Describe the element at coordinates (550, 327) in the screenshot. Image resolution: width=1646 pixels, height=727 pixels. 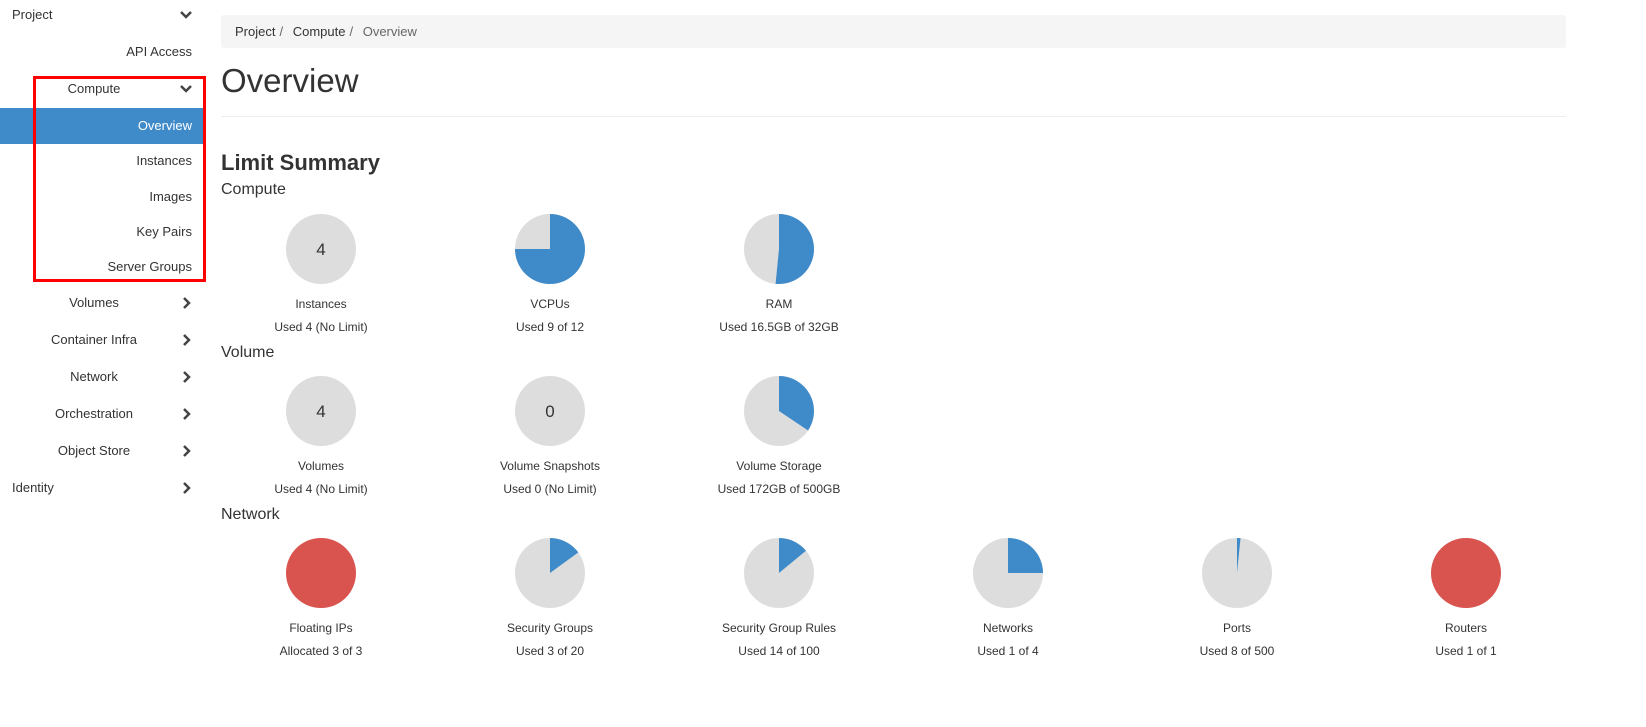
I see `chart-usage: Used 9 of 12` at that location.